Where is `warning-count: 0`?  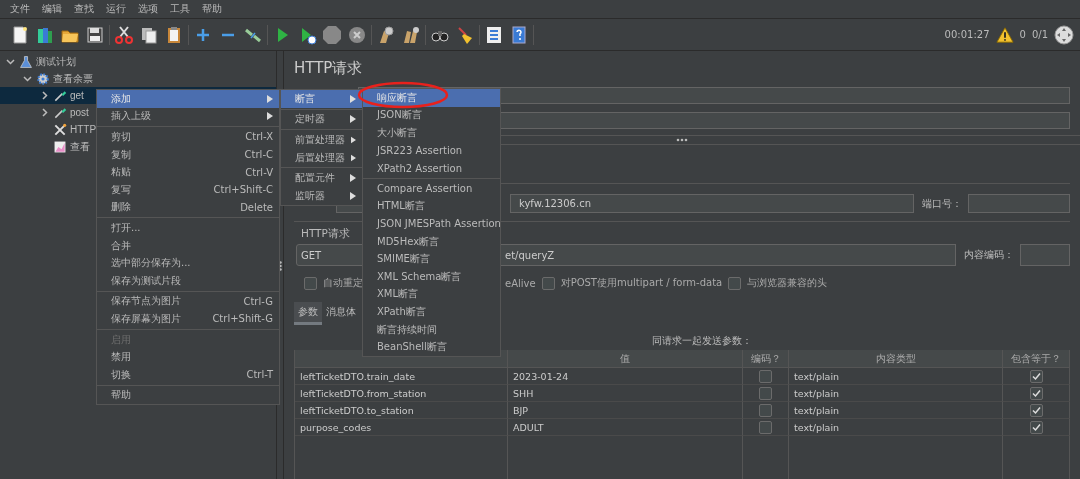
warning-count: 0 is located at coordinates (1022, 34).